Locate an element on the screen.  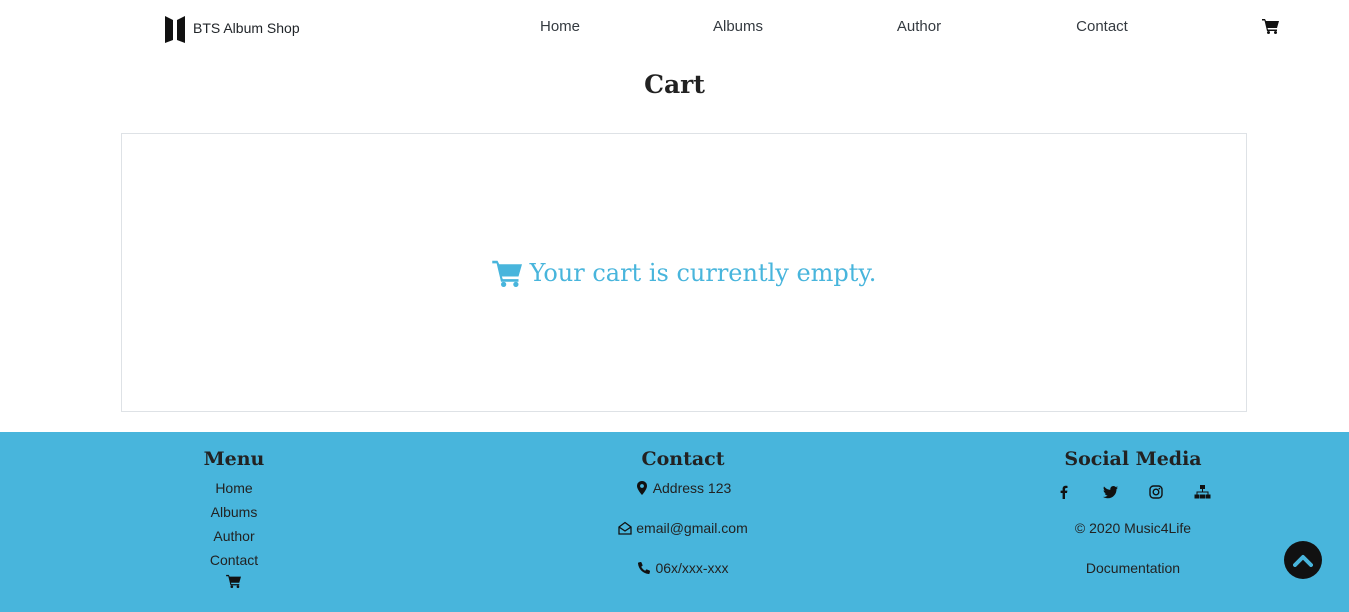
footer-menu-heading: Menu is located at coordinates (234, 459).